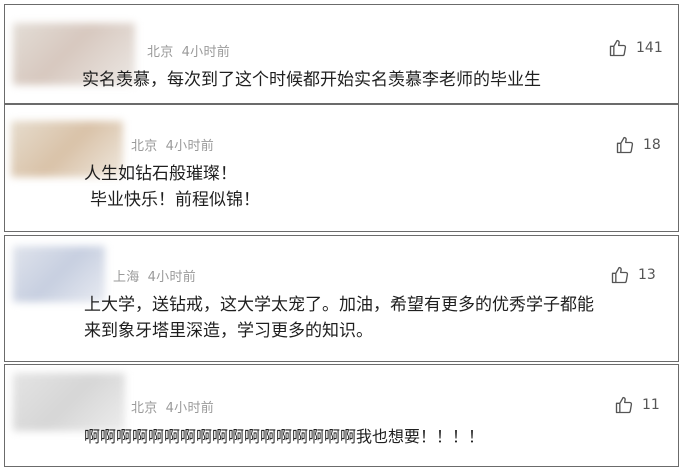 The width and height of the screenshot is (688, 473). I want to click on comment-line: 啊啊啊啊啊啊啊啊啊啊啊啊啊啊啊啊啊我也想要！！！！, so click(284, 436).